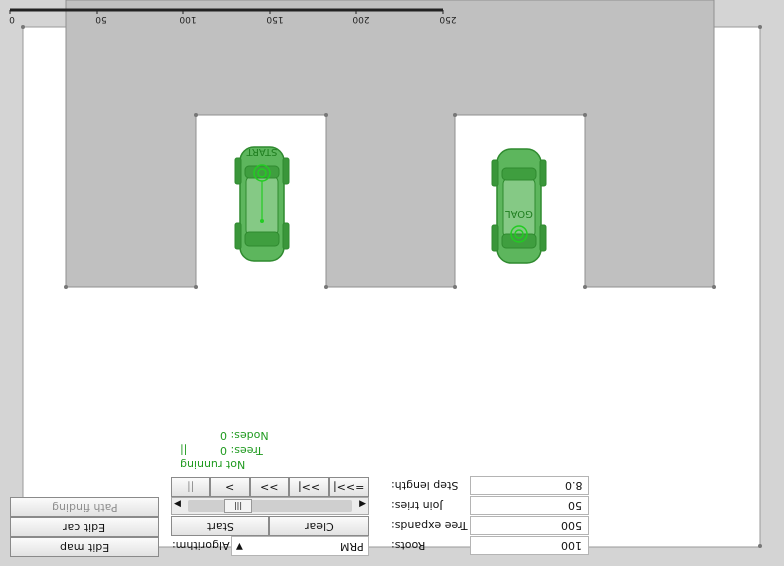 The width and height of the screenshot is (784, 566). I want to click on tree-expands-value: 500, so click(571, 525).